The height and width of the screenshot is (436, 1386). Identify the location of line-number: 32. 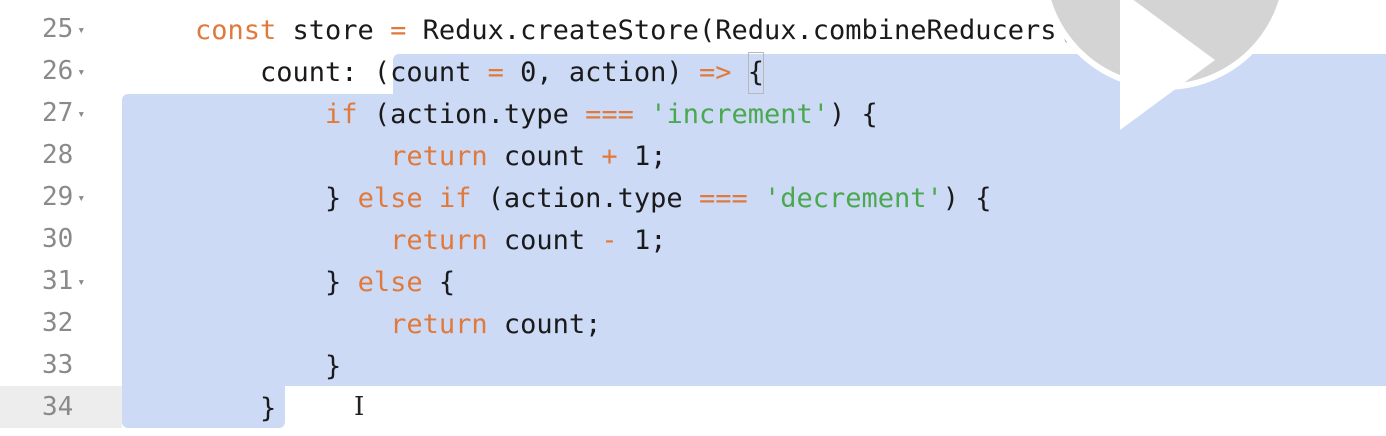
(58, 323).